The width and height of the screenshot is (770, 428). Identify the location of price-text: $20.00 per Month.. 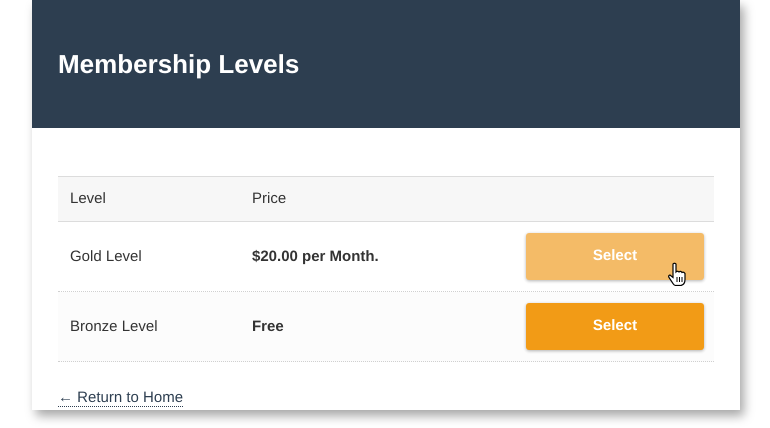
(315, 256).